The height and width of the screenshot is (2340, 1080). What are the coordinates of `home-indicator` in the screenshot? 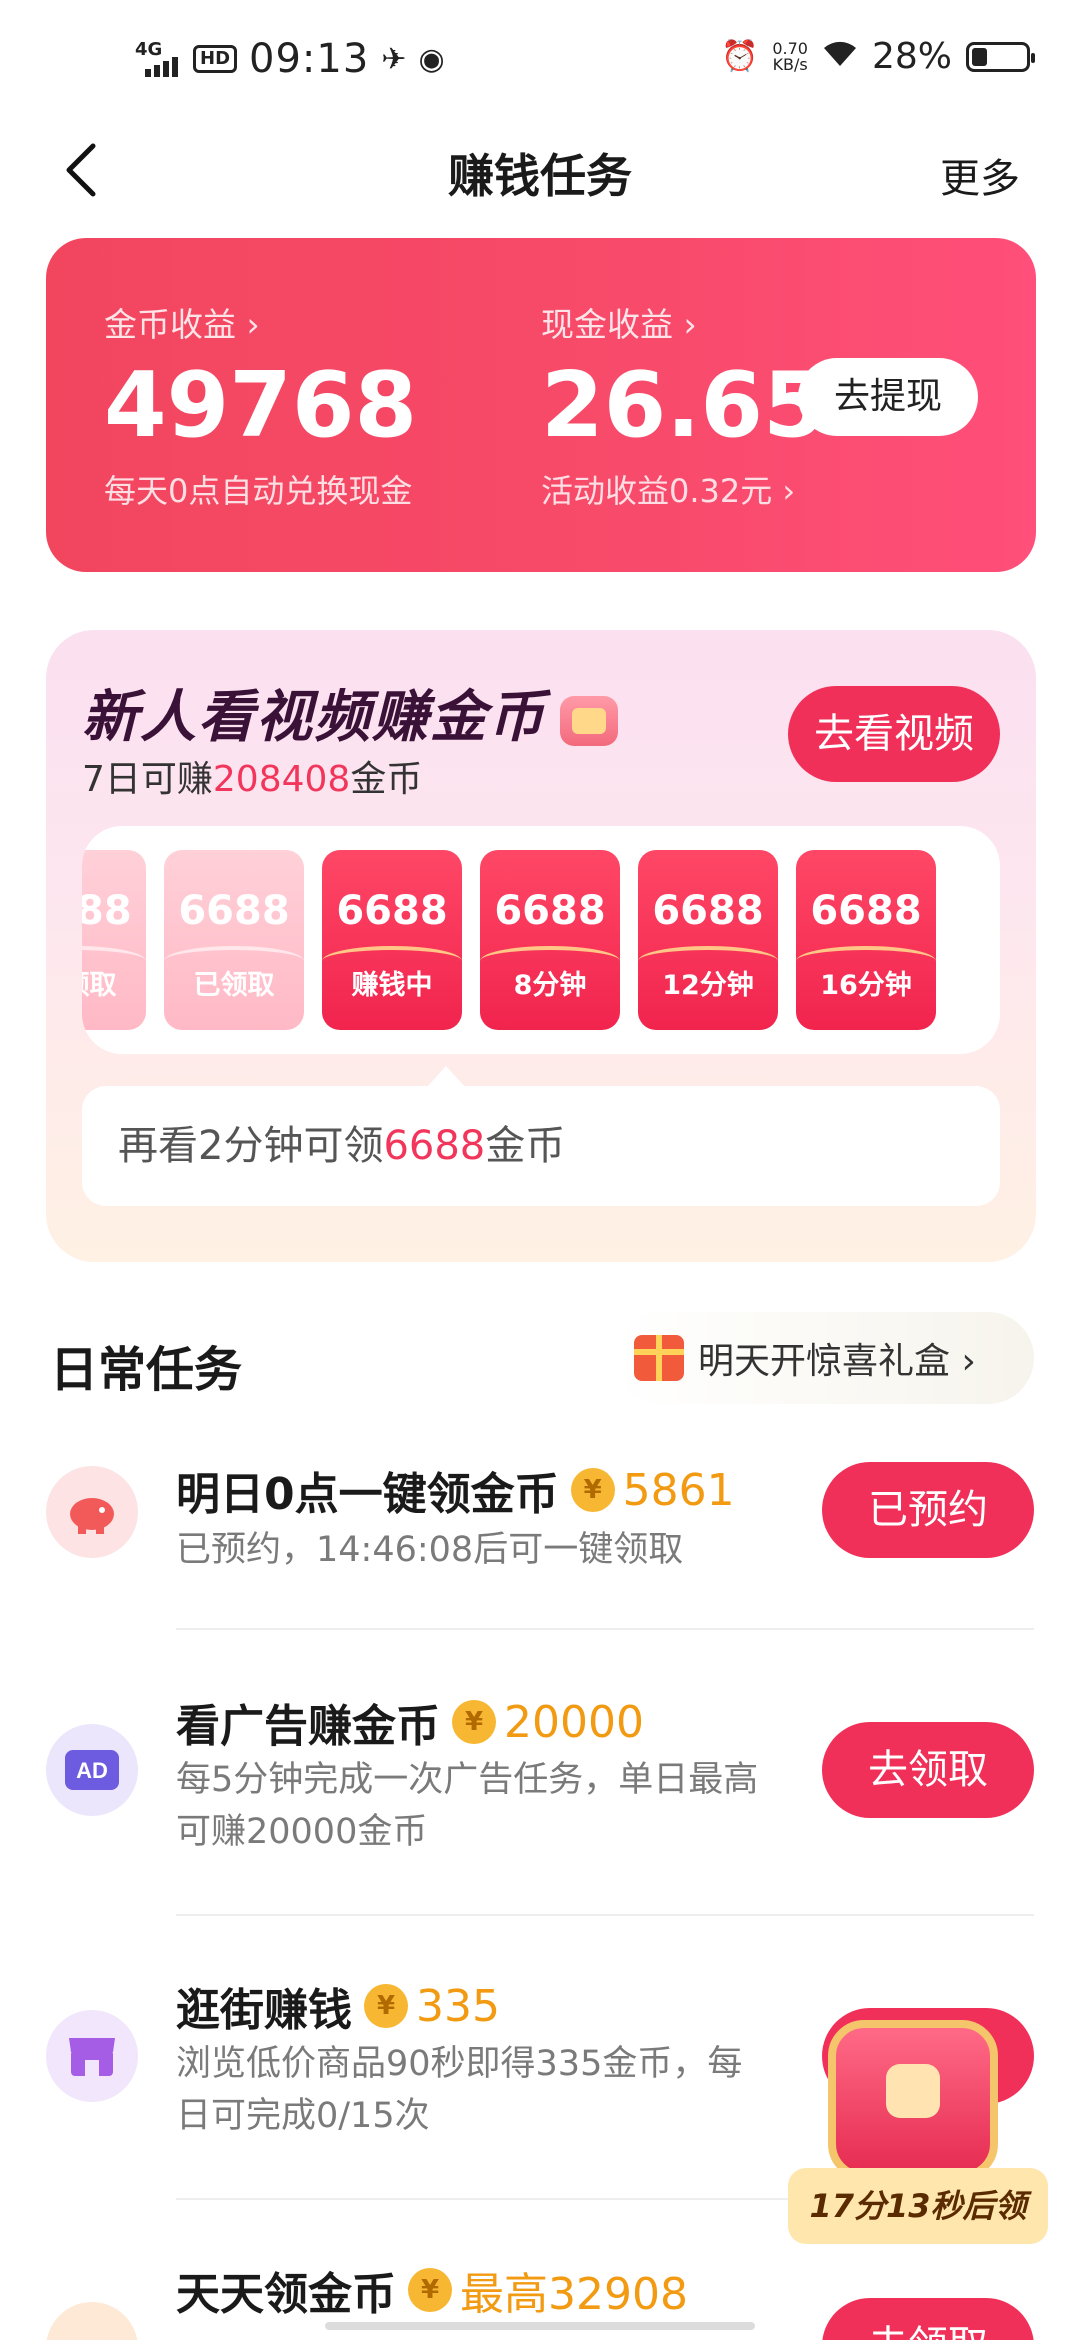 It's located at (540, 2326).